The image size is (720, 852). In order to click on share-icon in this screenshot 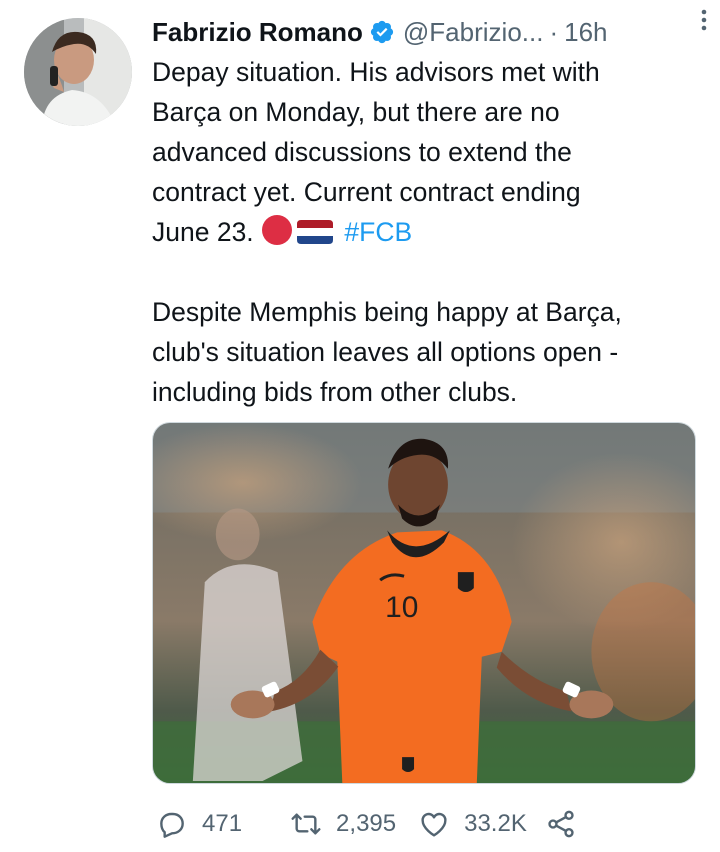, I will do `click(561, 824)`.